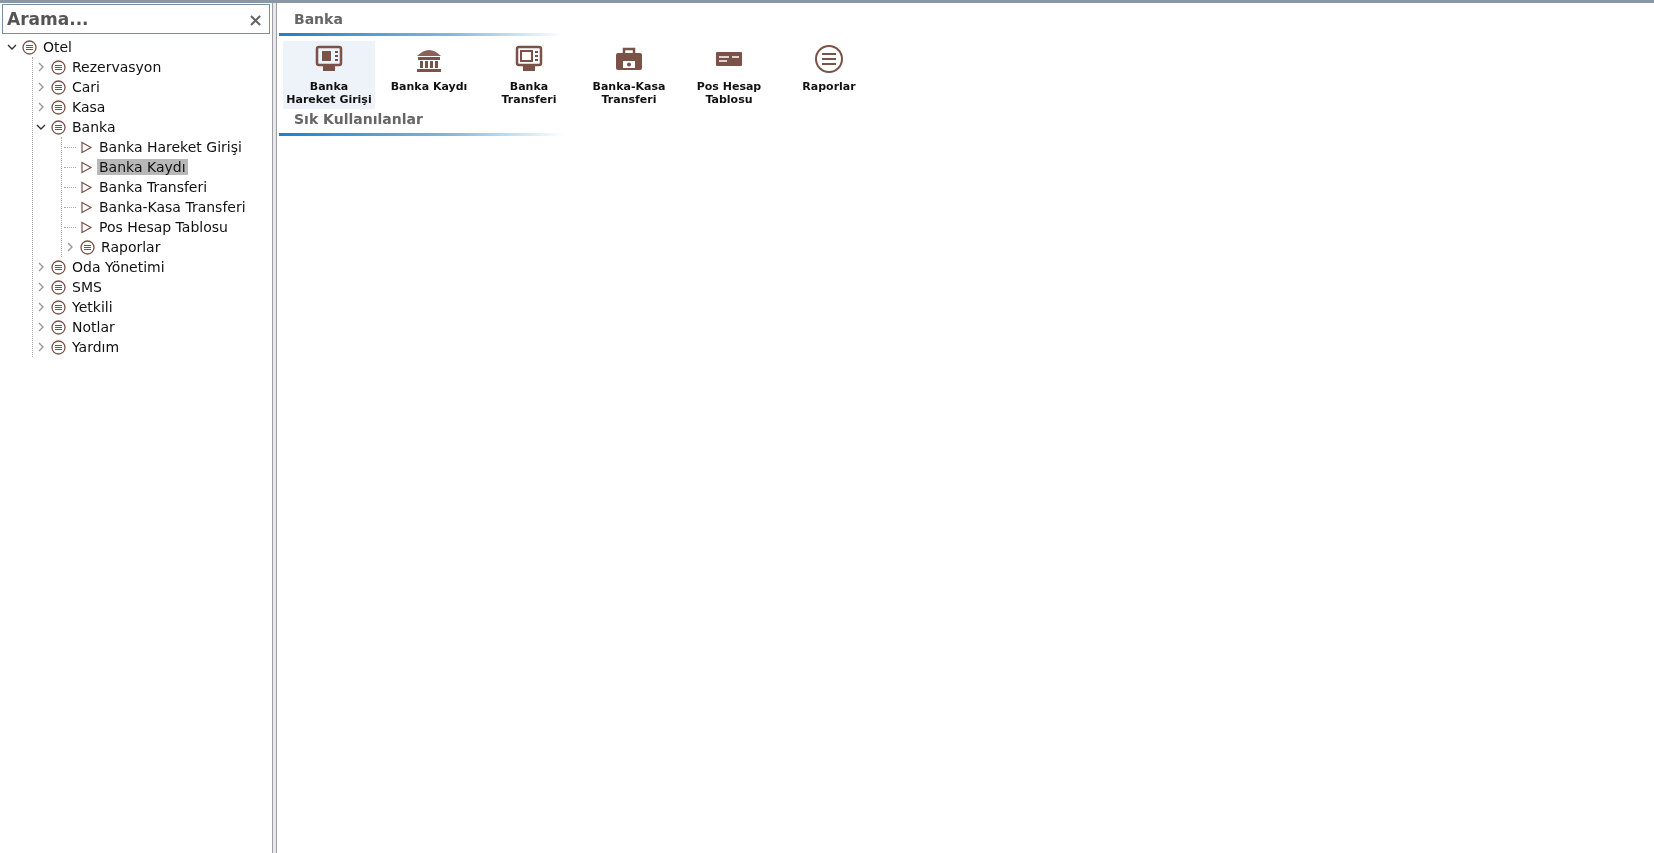  What do you see at coordinates (318, 19) in the screenshot?
I see `panel-title: Banka` at bounding box center [318, 19].